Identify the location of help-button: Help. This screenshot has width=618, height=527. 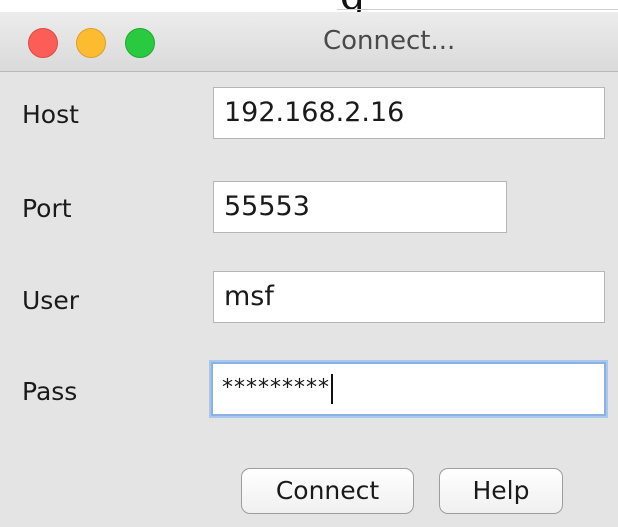
(501, 491).